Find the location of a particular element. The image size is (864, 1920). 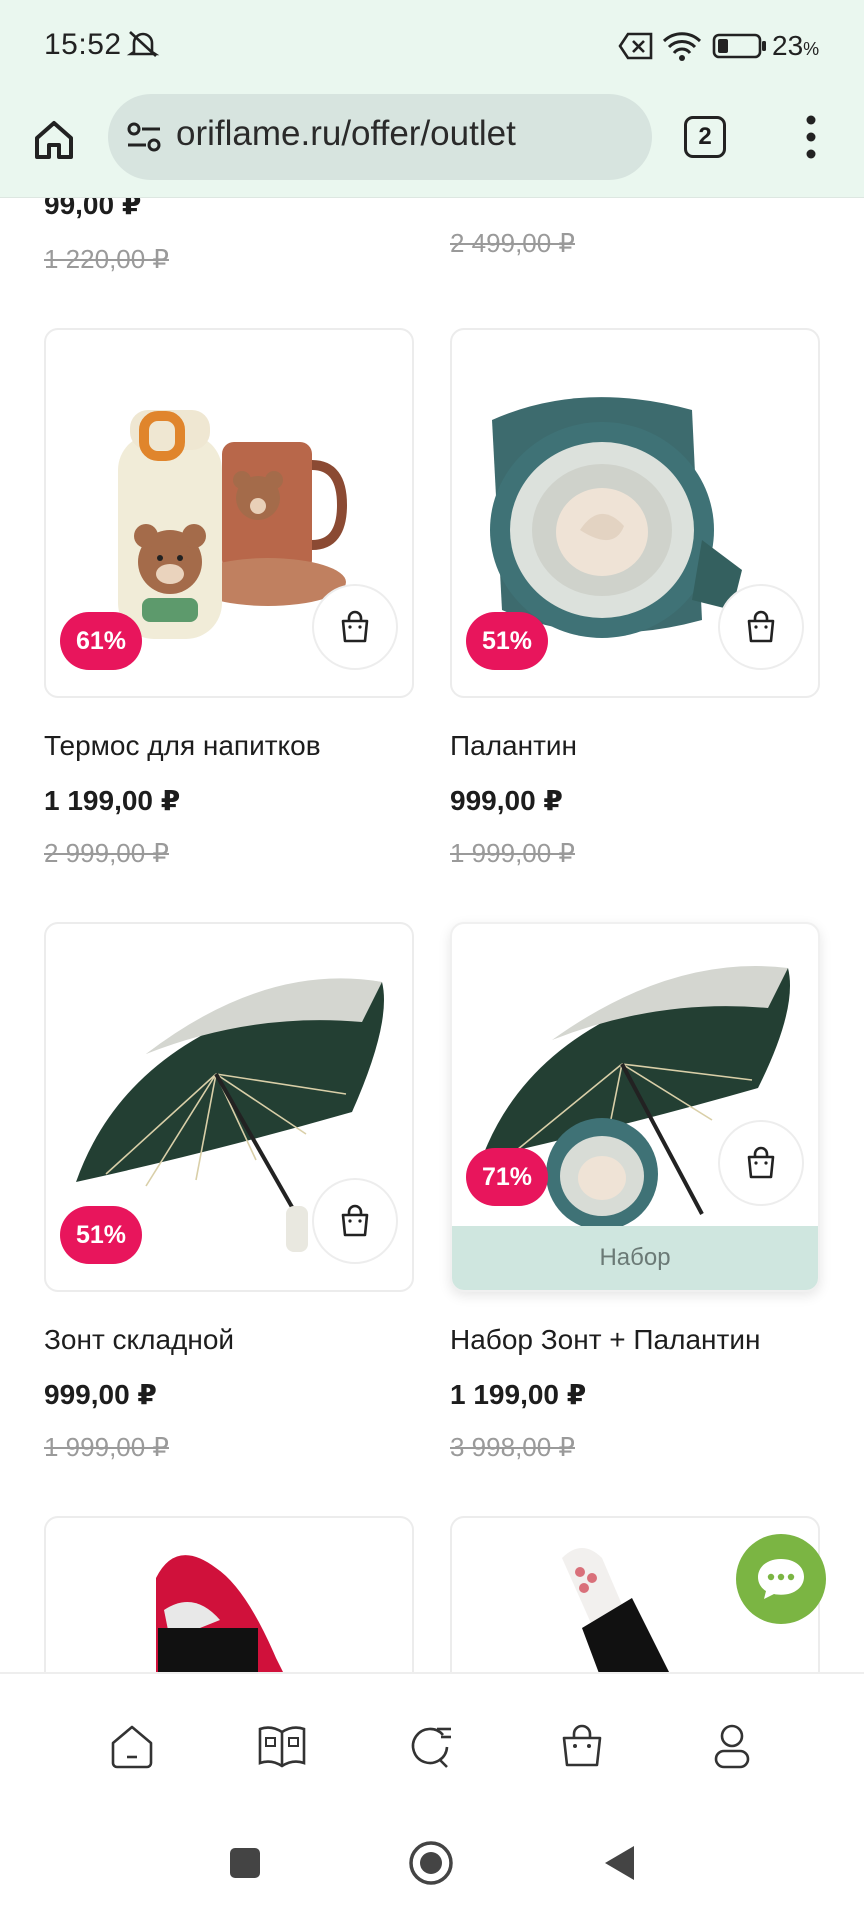

system-home-button is located at coordinates (431, 1863).